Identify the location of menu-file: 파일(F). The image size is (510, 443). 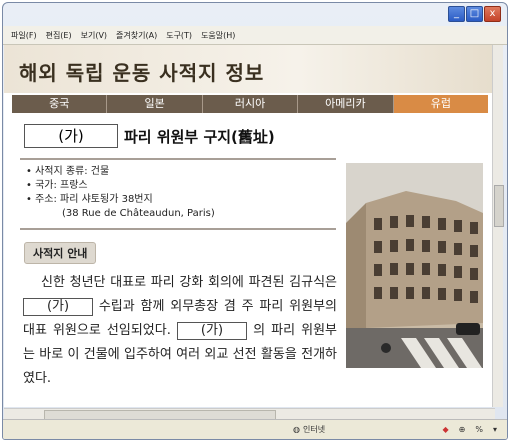
(24, 35).